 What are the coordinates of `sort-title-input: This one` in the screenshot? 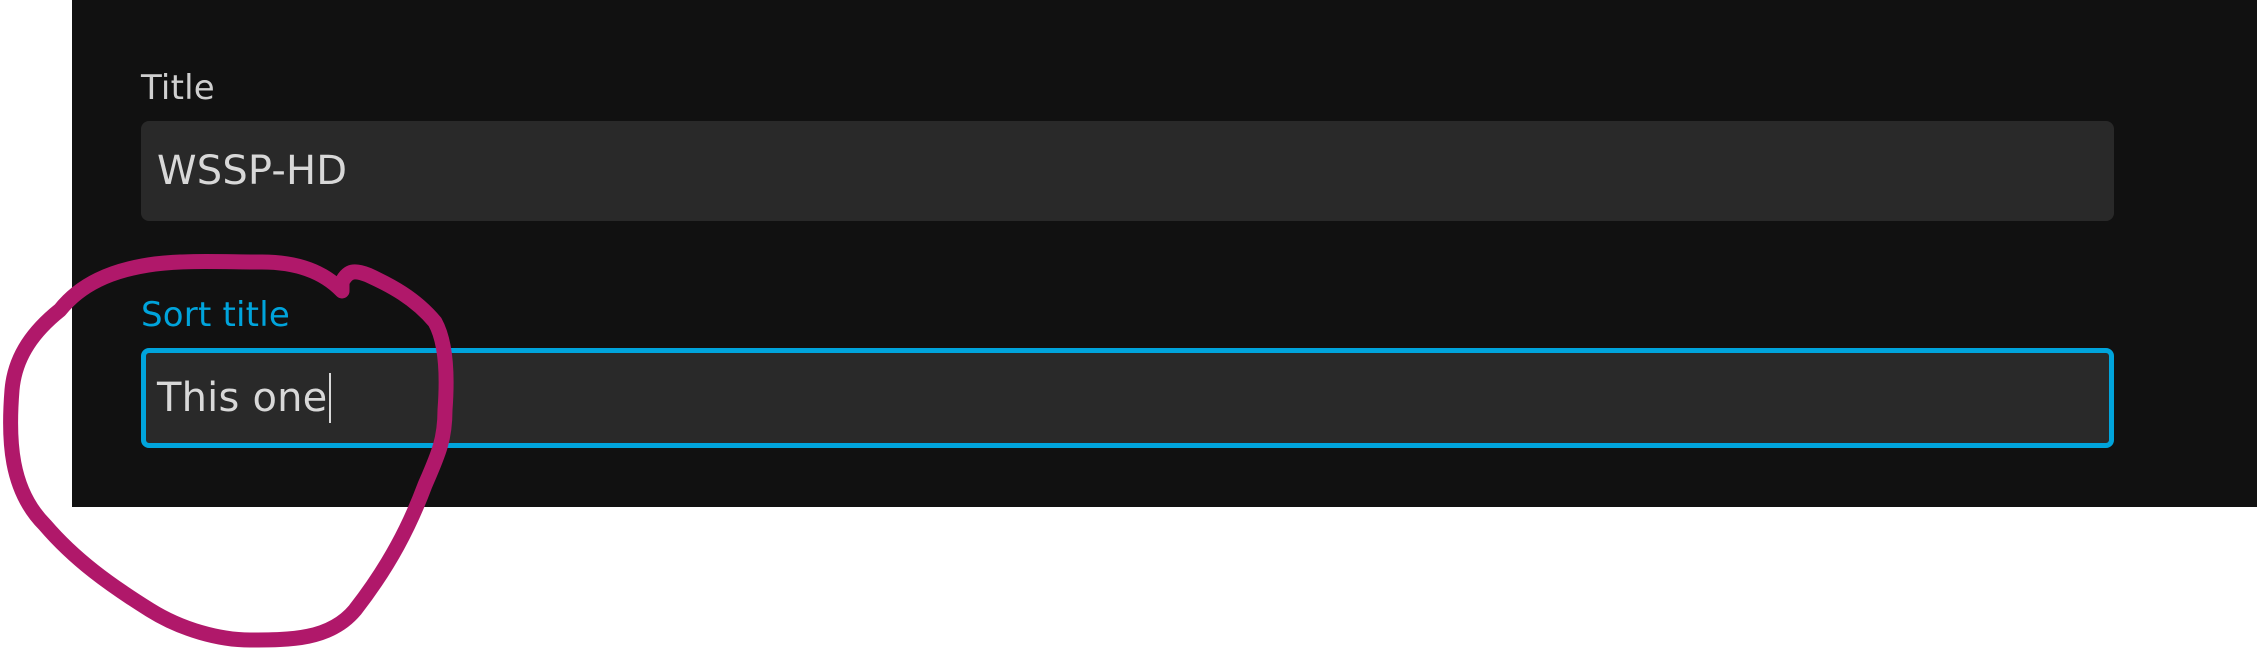 It's located at (1127, 398).